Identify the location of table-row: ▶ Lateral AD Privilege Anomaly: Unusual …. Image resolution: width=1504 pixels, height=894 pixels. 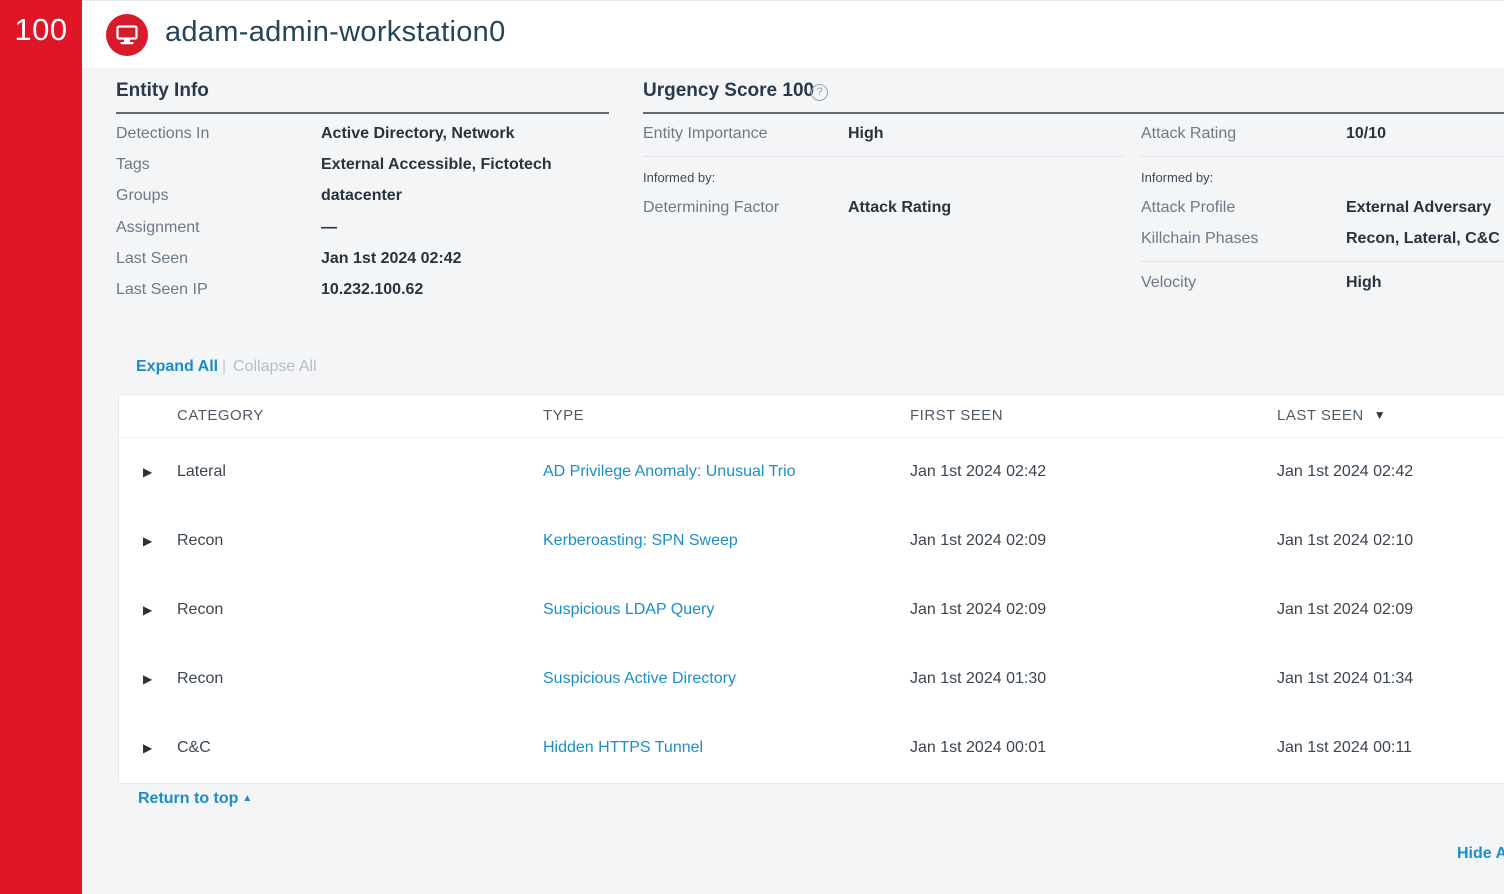
(811, 488).